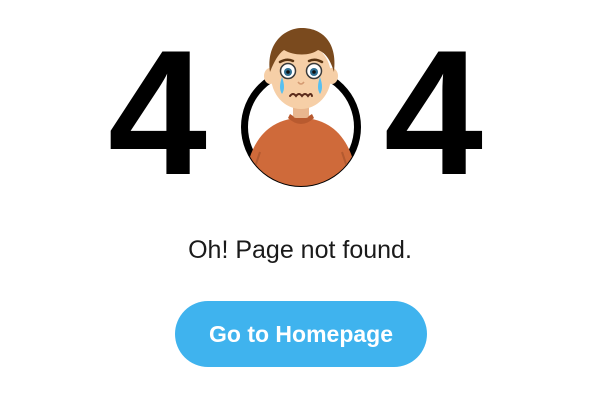  What do you see at coordinates (300, 250) in the screenshot?
I see `error-message: Oh! Page not found.` at bounding box center [300, 250].